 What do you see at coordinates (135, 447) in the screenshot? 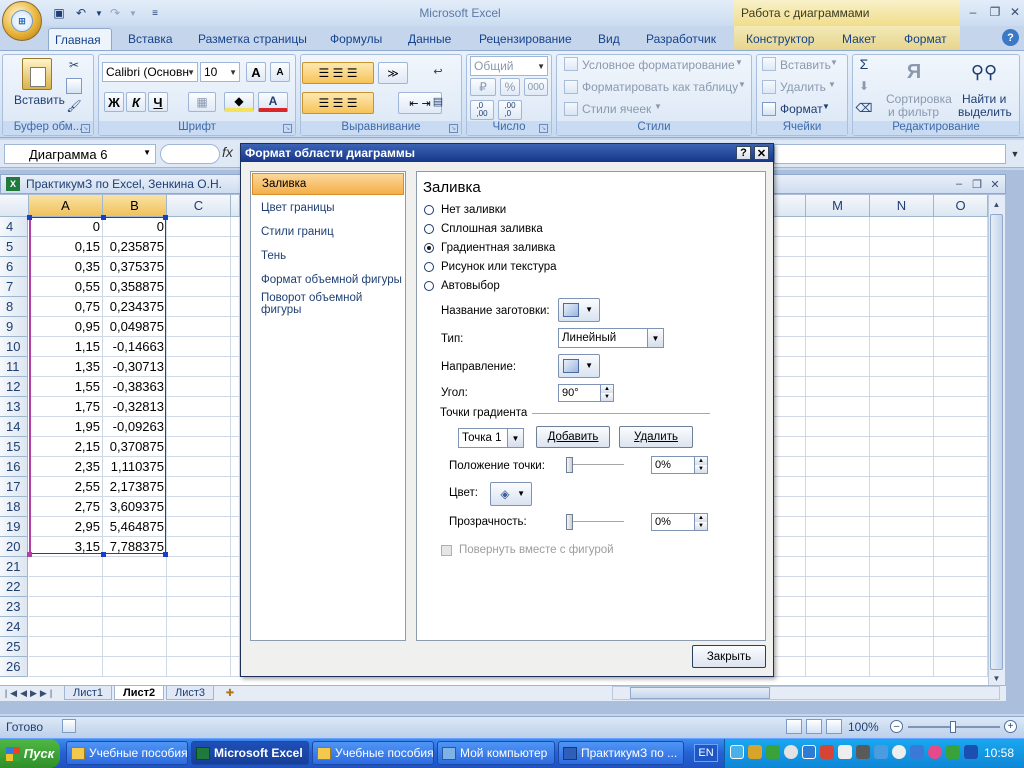
I see `cell: 0,370875` at bounding box center [135, 447].